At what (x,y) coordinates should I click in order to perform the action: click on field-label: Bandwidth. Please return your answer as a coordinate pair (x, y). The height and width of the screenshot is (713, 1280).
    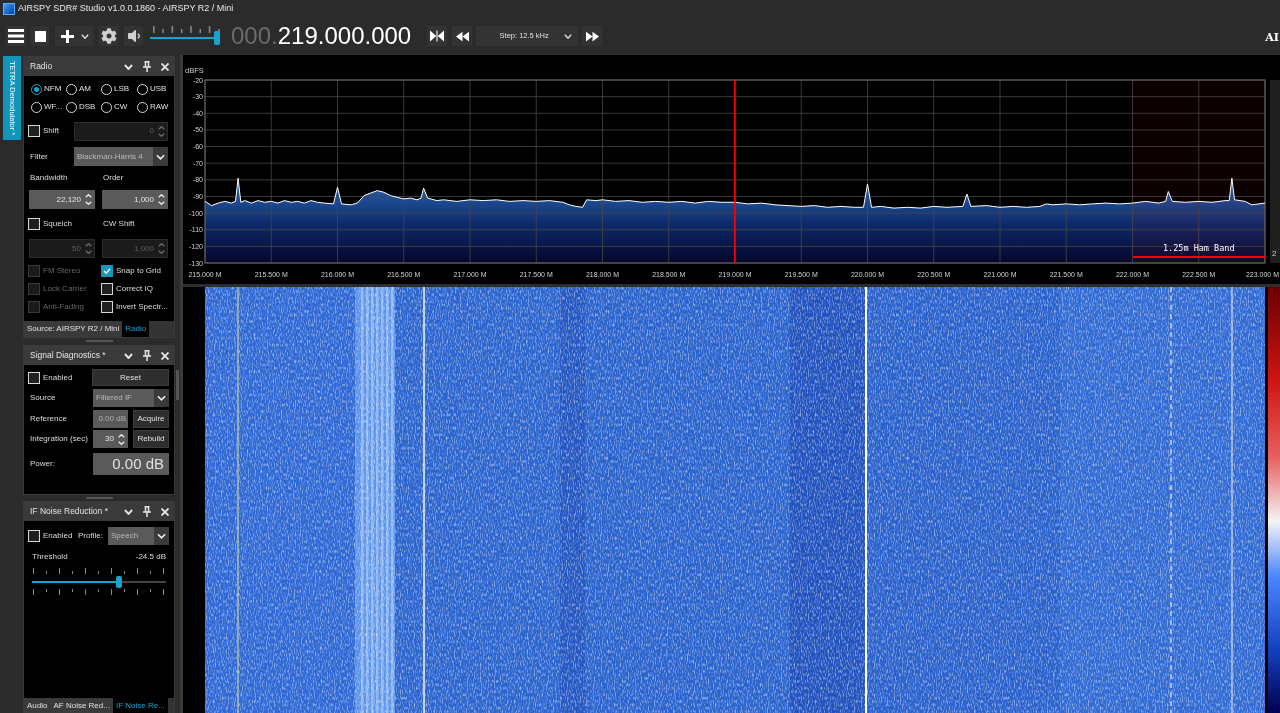
    Looking at the image, I should click on (49, 178).